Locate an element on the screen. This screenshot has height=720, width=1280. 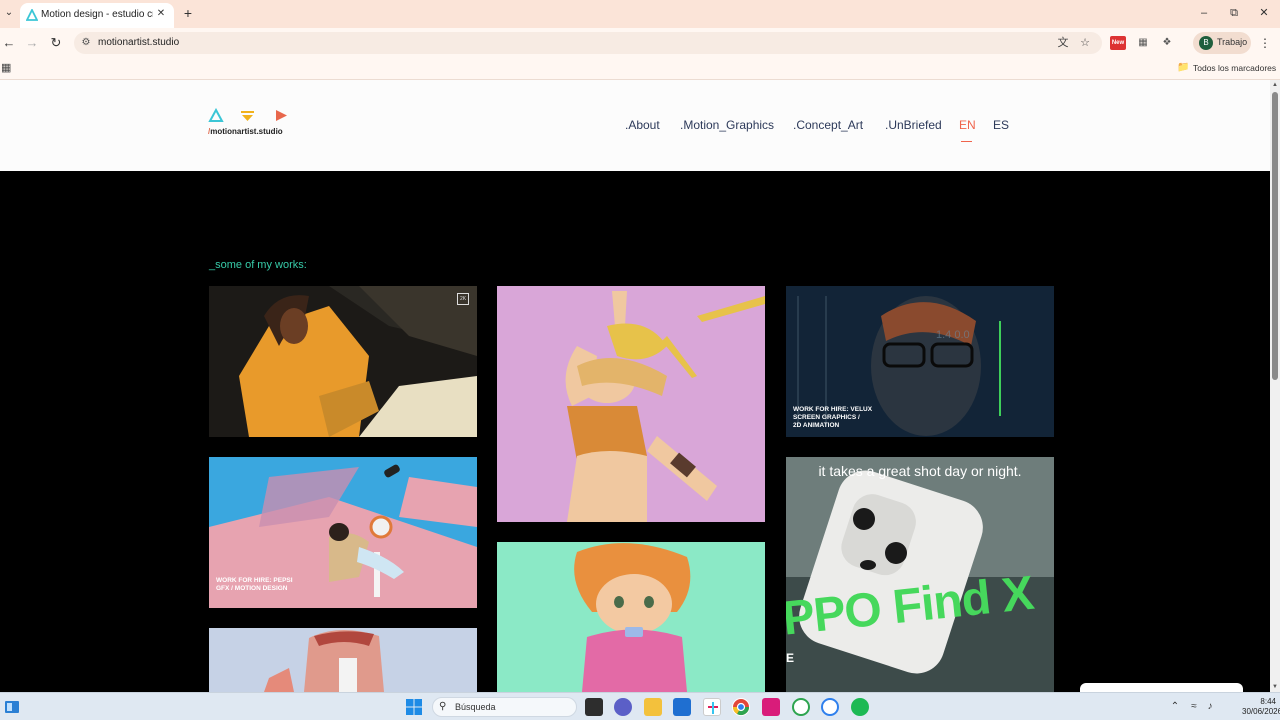
profile-avatar: B is located at coordinates (1206, 43).